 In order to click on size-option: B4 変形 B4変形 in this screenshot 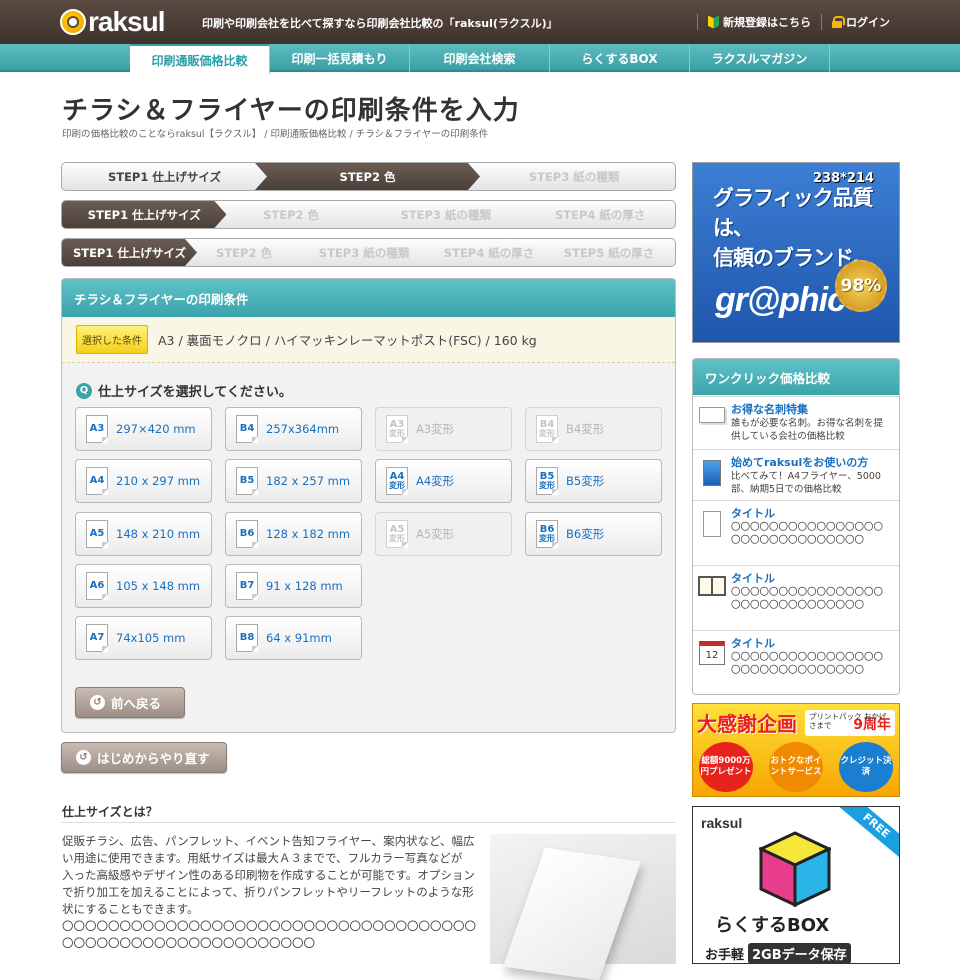, I will do `click(593, 429)`.